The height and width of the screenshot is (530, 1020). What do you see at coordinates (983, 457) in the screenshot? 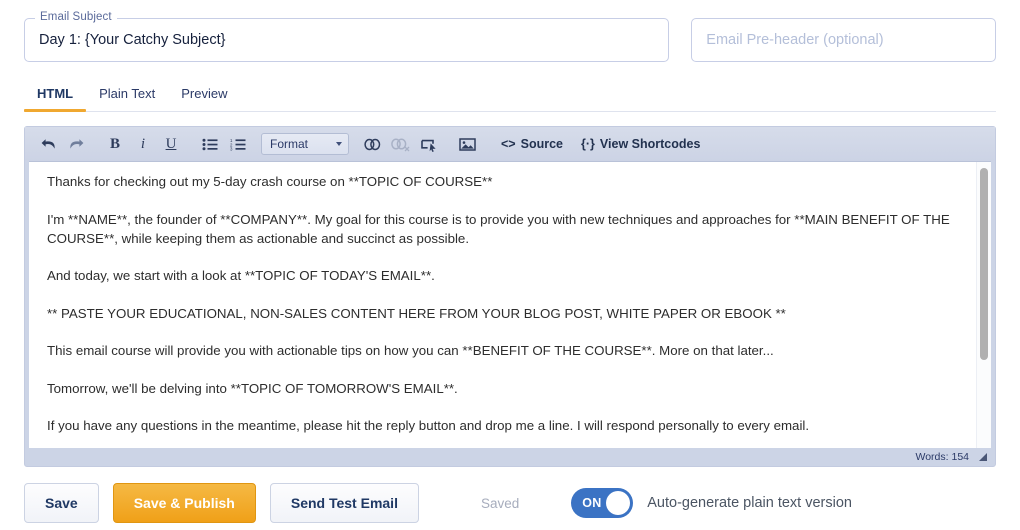
I see `resize-grip-icon` at bounding box center [983, 457].